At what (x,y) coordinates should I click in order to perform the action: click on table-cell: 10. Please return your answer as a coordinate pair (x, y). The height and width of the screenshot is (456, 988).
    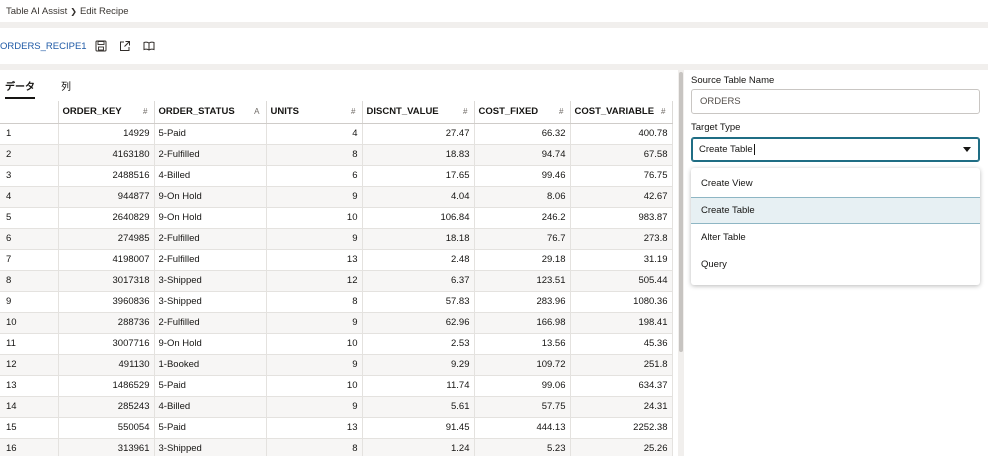
    Looking at the image, I should click on (314, 218).